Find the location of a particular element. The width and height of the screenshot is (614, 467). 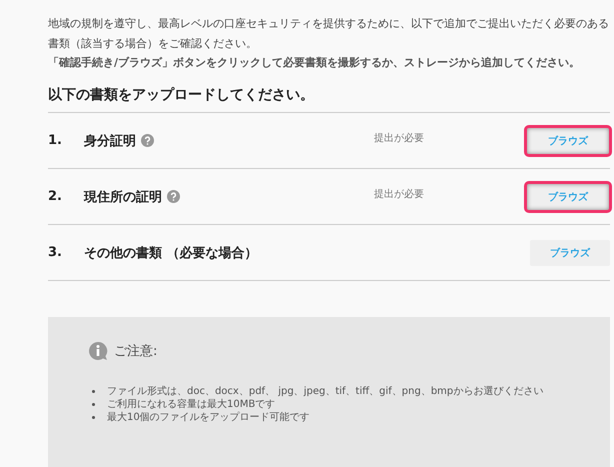

info-icon is located at coordinates (98, 351).